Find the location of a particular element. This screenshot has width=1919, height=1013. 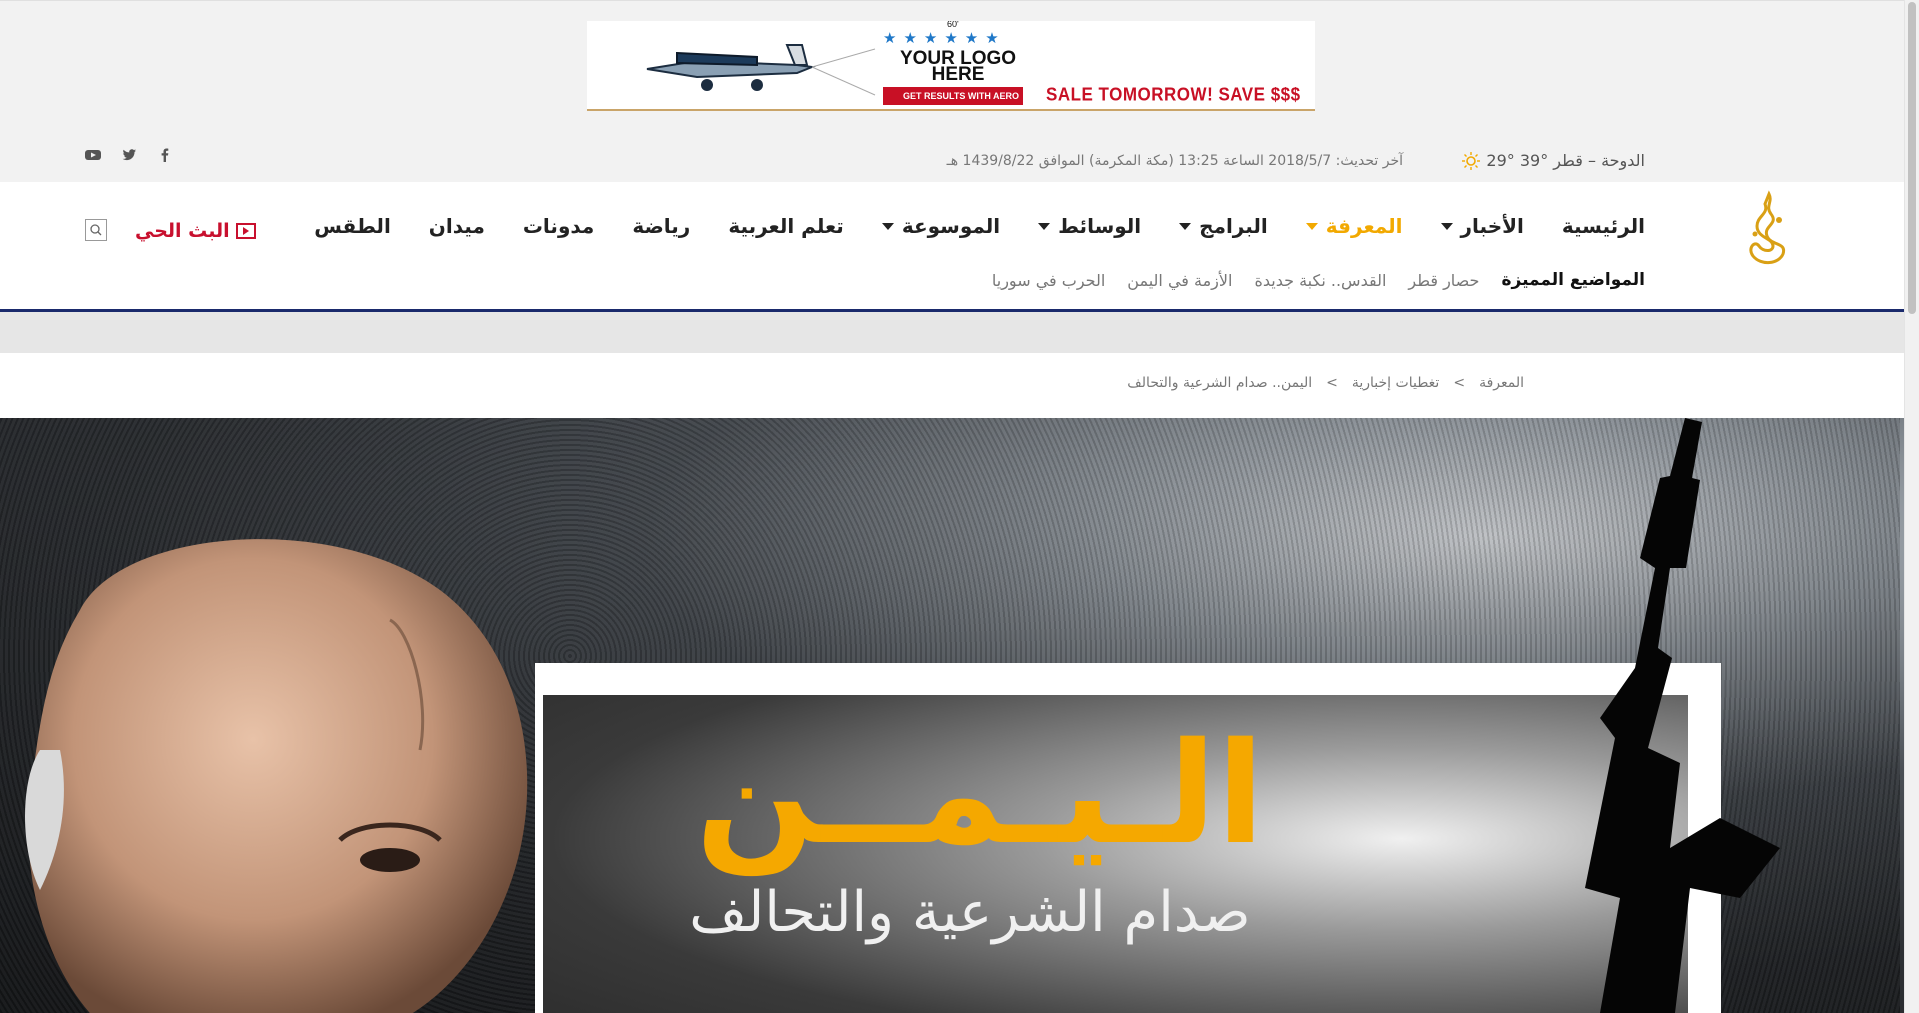

topic-link: القدس.. نكبة جديدة is located at coordinates (1320, 280).